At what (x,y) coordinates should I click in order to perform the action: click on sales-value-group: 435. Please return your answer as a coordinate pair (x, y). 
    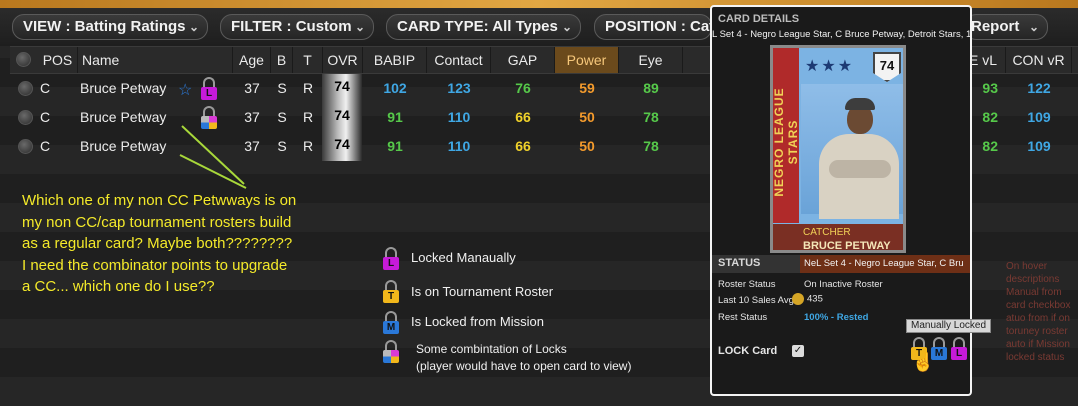
    Looking at the image, I should click on (807, 299).